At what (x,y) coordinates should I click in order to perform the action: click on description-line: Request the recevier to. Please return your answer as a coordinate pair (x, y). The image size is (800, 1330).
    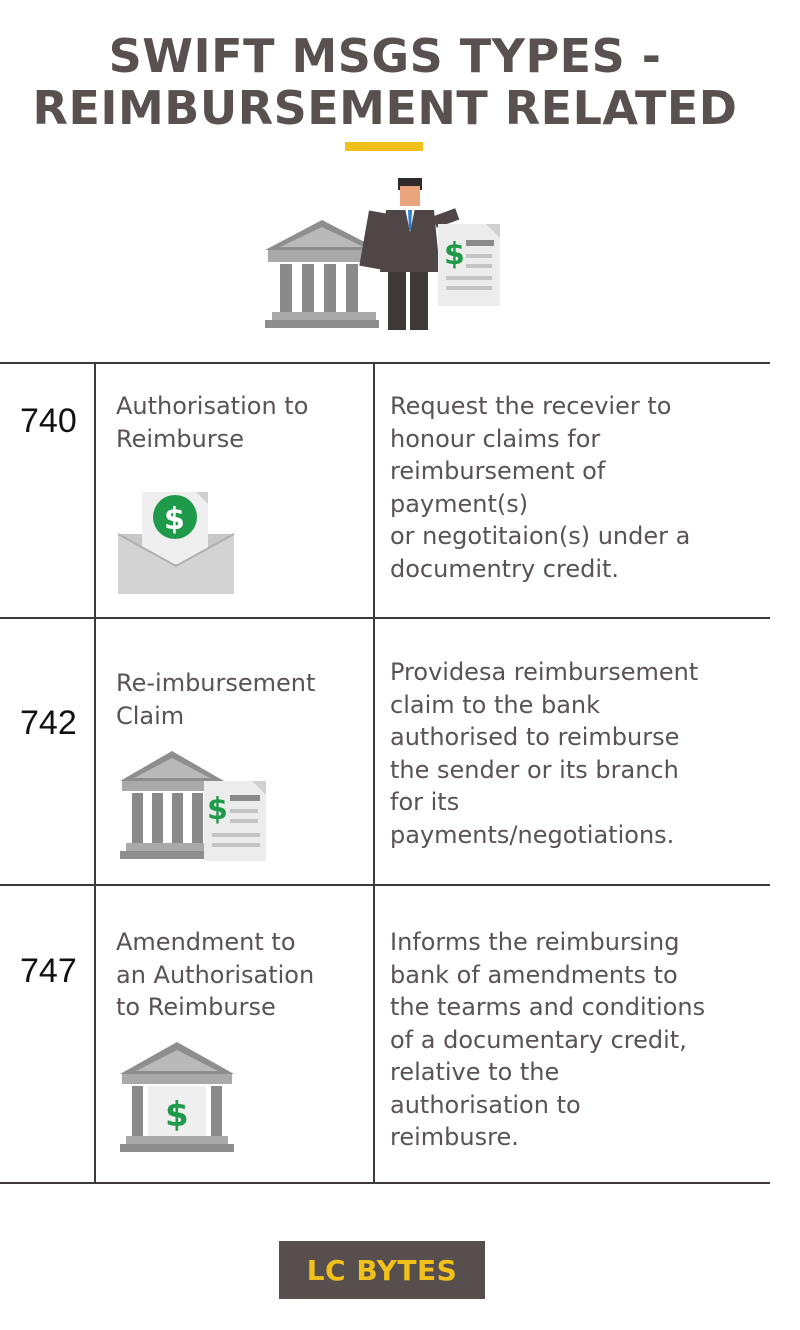
    Looking at the image, I should click on (531, 406).